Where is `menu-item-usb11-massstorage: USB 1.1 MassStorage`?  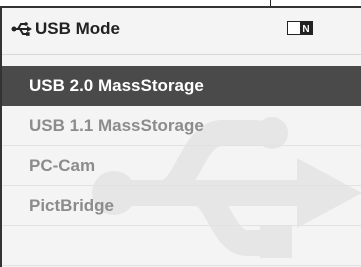 menu-item-usb11-massstorage: USB 1.1 MassStorage is located at coordinates (181, 126).